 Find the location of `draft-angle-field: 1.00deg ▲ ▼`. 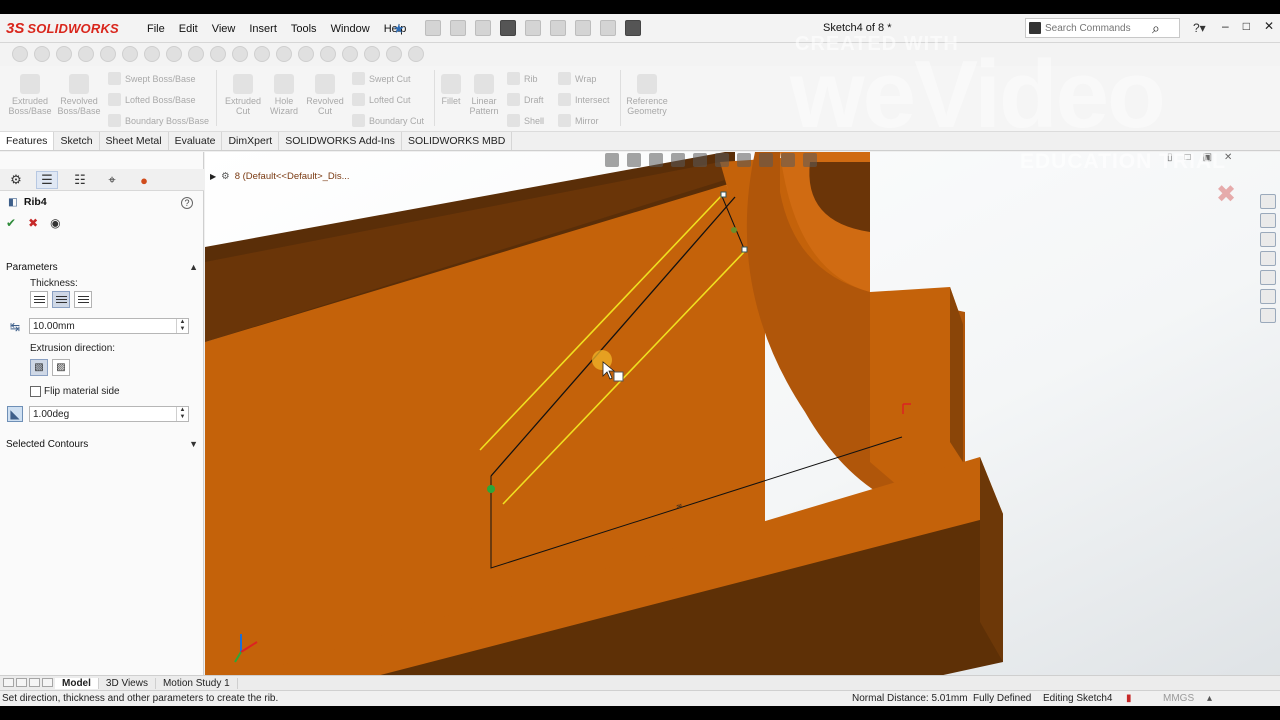

draft-angle-field: 1.00deg ▲ ▼ is located at coordinates (109, 414).